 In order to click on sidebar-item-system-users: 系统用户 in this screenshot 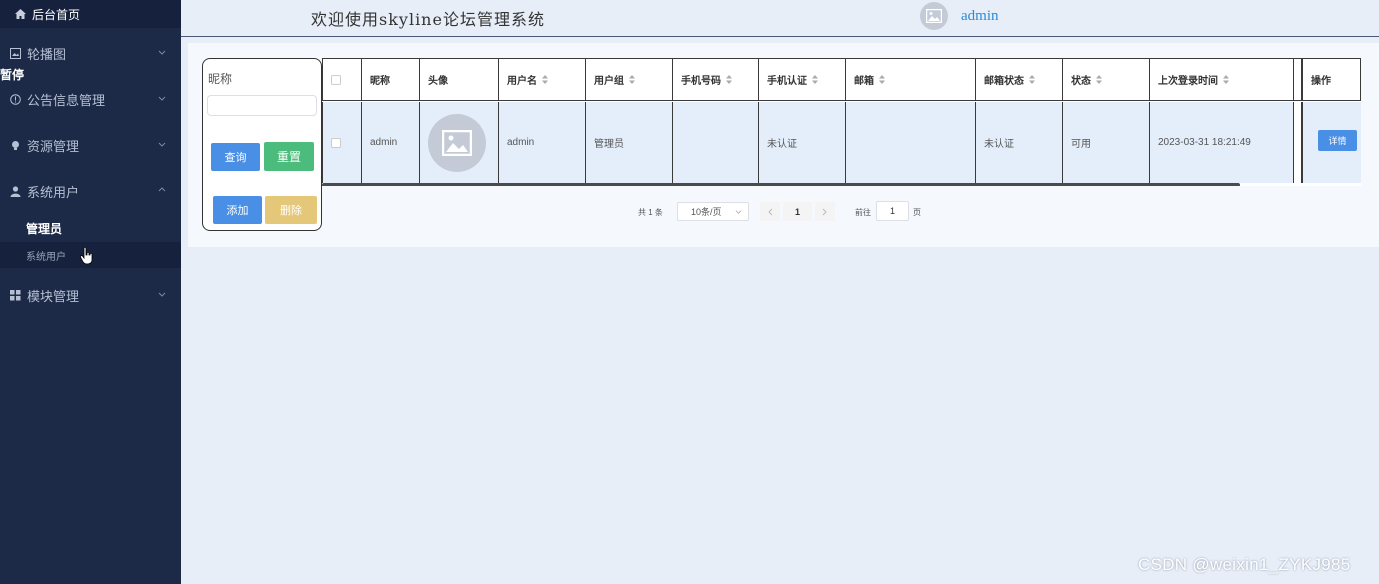, I will do `click(90, 191)`.